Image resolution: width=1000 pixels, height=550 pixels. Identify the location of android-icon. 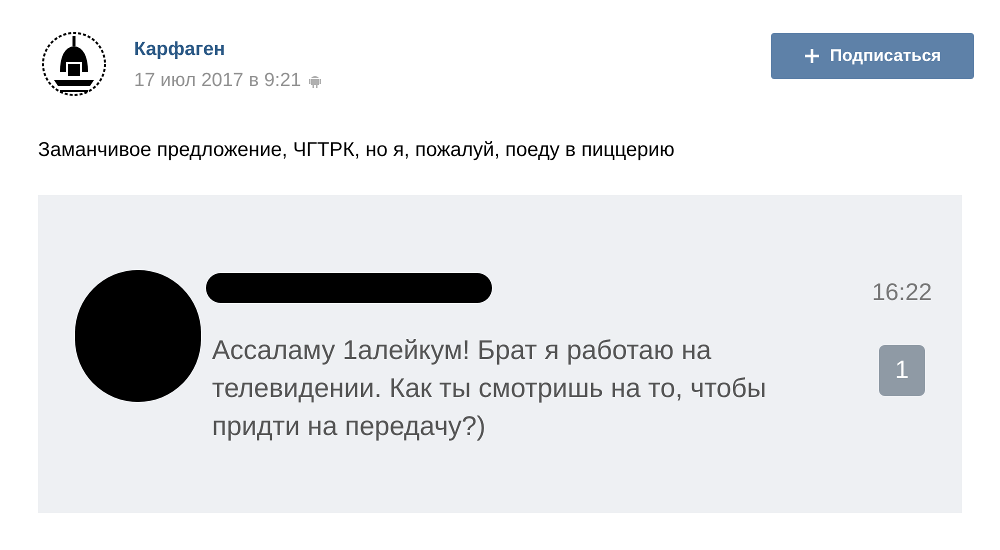
(315, 81).